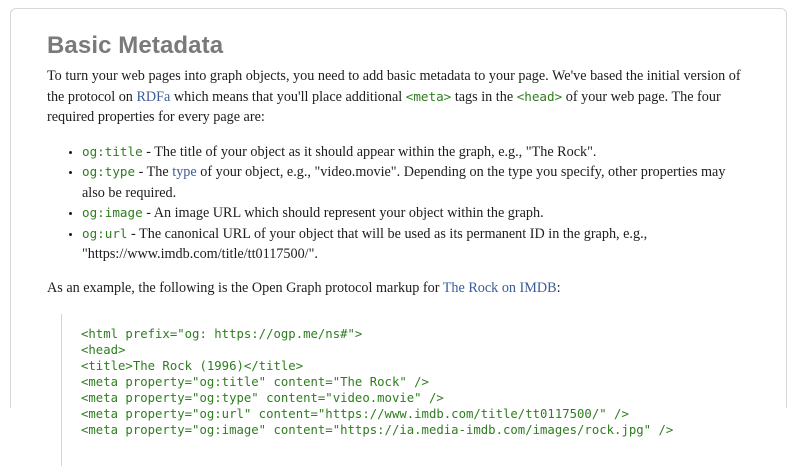 This screenshot has width=797, height=466. What do you see at coordinates (105, 233) in the screenshot?
I see `property-code: og:url` at bounding box center [105, 233].